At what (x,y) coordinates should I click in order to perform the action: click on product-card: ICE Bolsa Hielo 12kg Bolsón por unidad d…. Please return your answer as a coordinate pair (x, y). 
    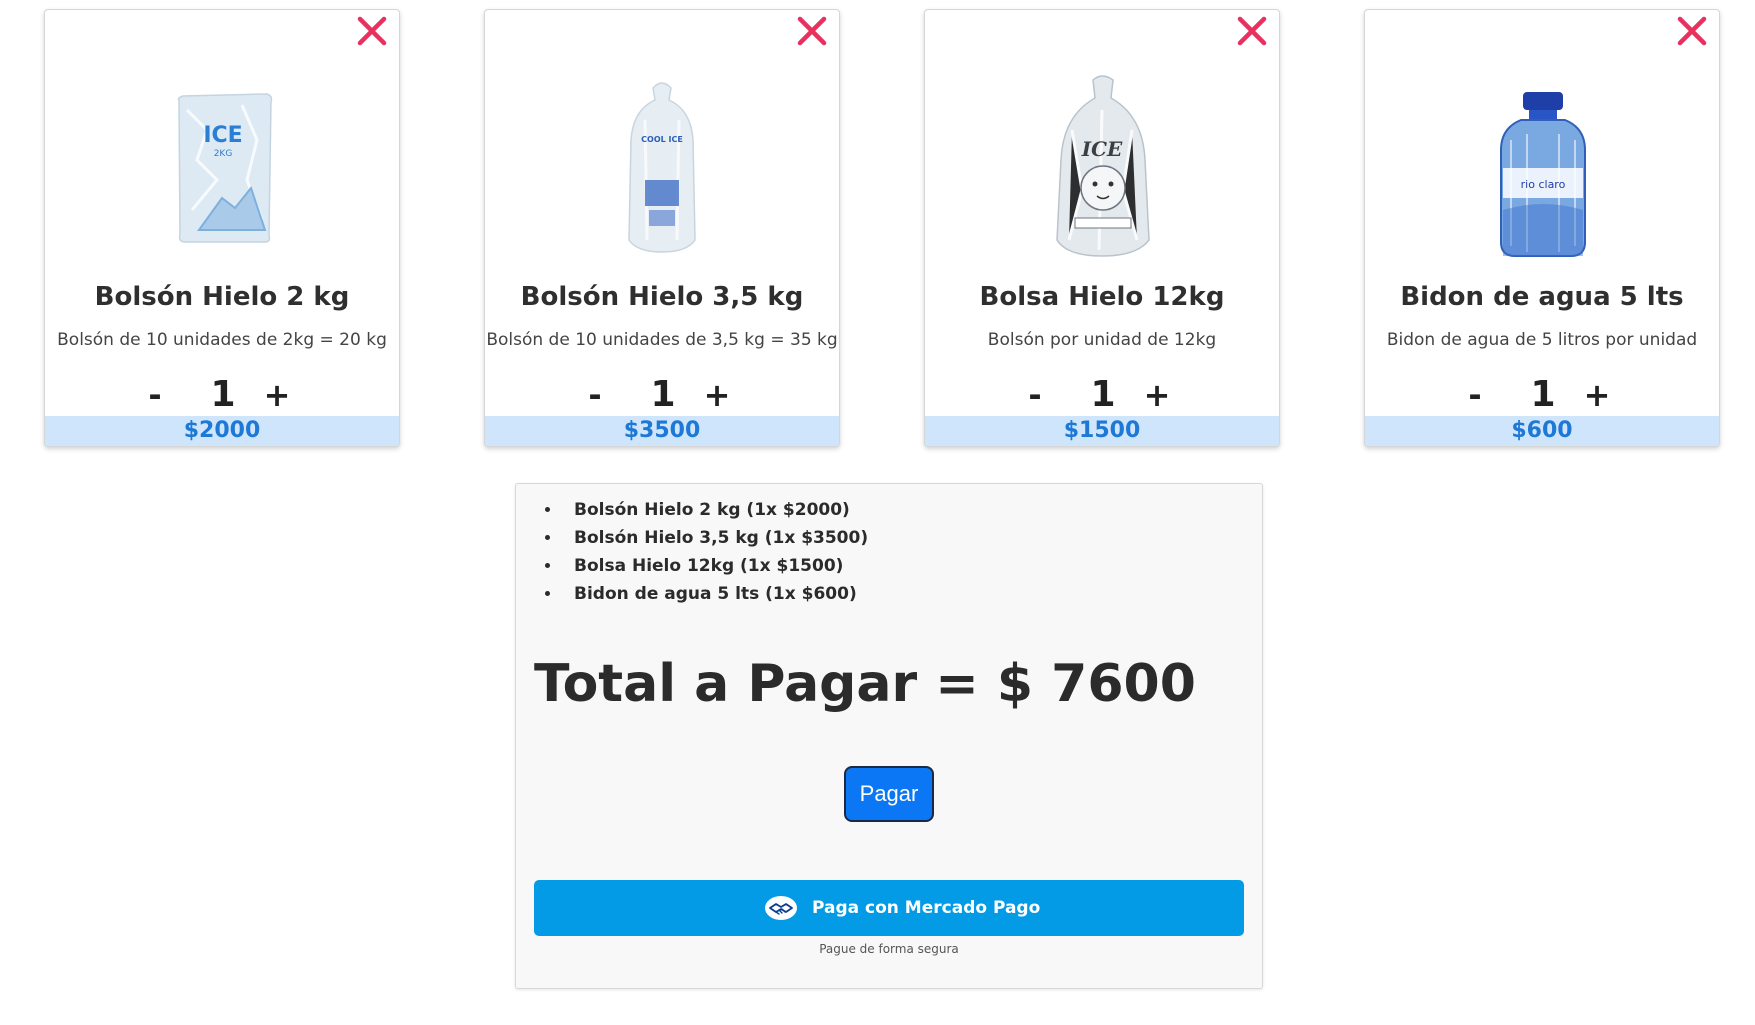
    Looking at the image, I should click on (1102, 228).